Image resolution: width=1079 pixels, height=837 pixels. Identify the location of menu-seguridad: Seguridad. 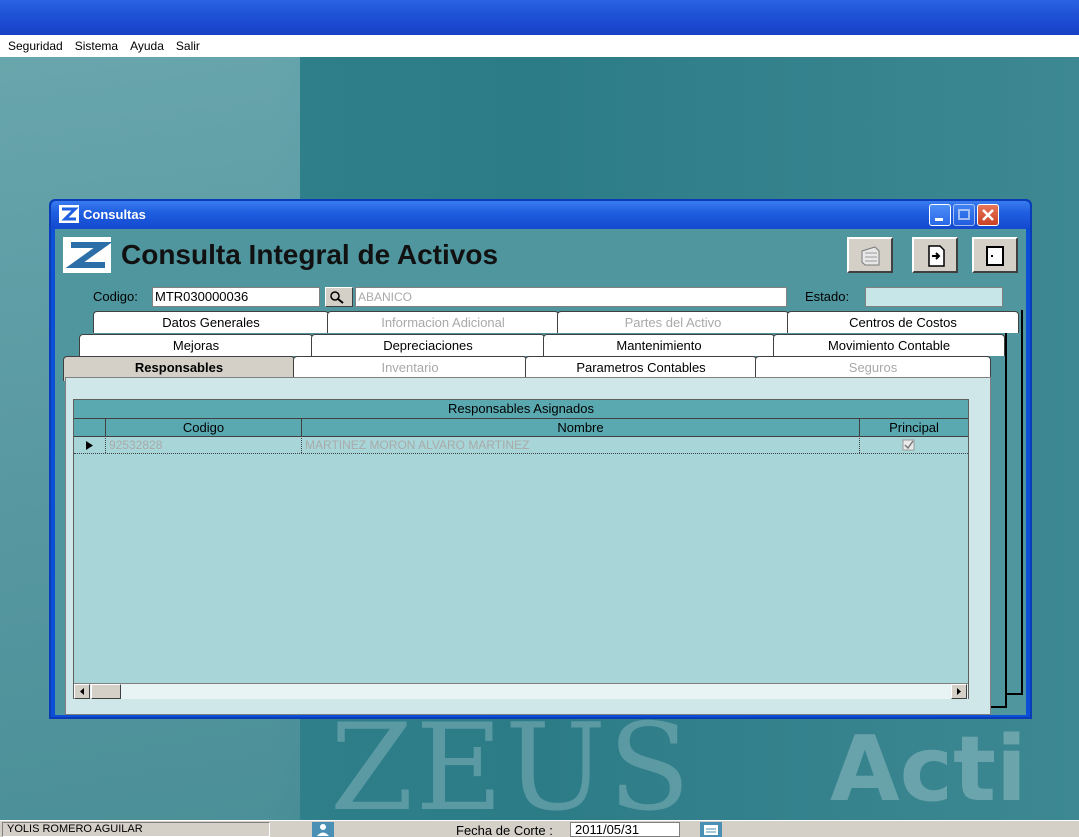
(35, 46).